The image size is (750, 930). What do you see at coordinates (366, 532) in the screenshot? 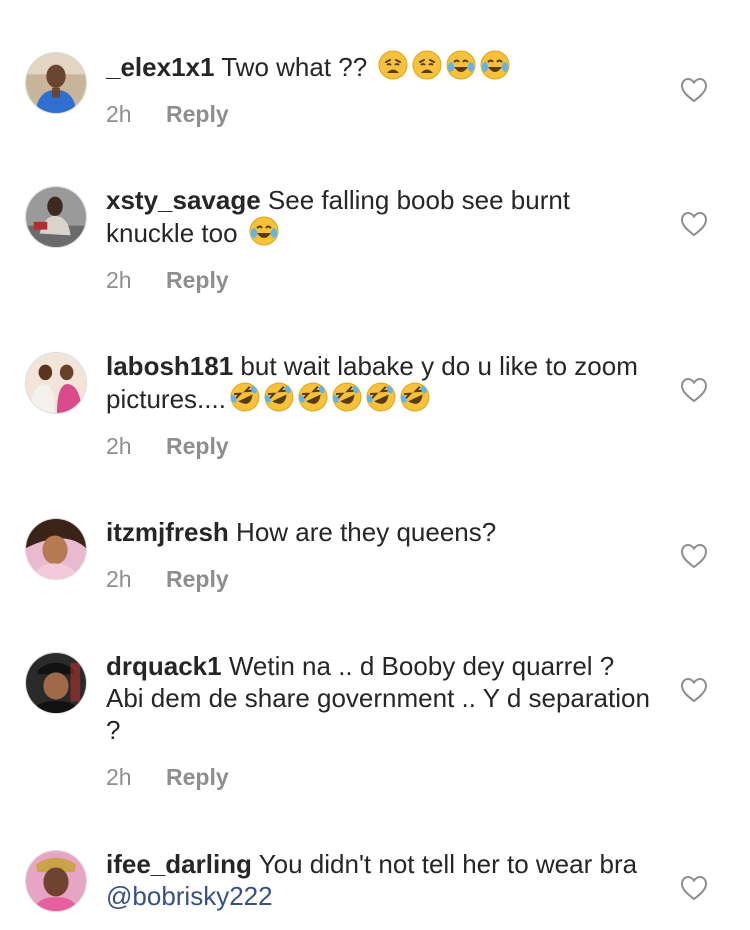
I see `comment-body: How are they queens?` at bounding box center [366, 532].